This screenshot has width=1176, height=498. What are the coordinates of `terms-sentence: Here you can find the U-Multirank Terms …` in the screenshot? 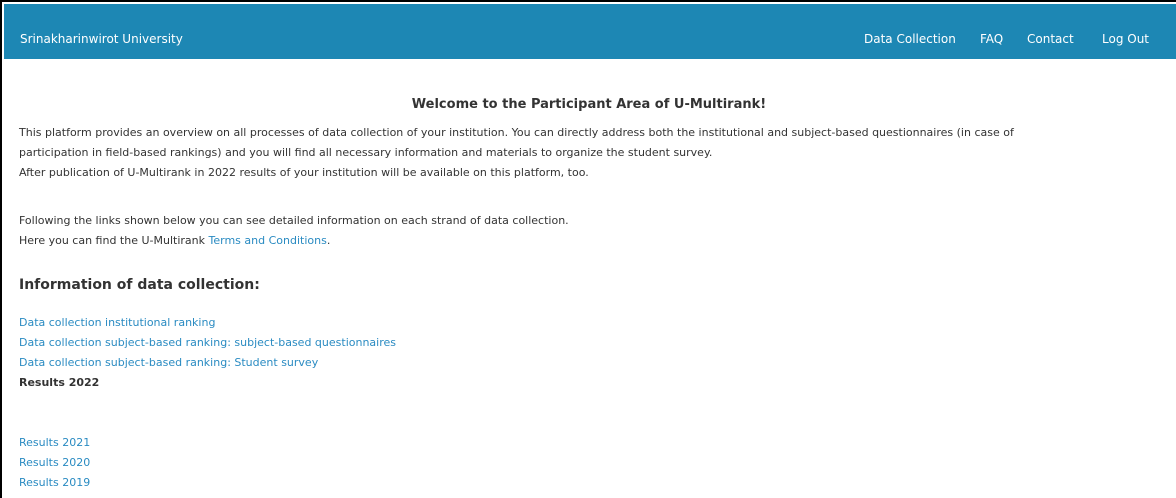 It's located at (174, 241).